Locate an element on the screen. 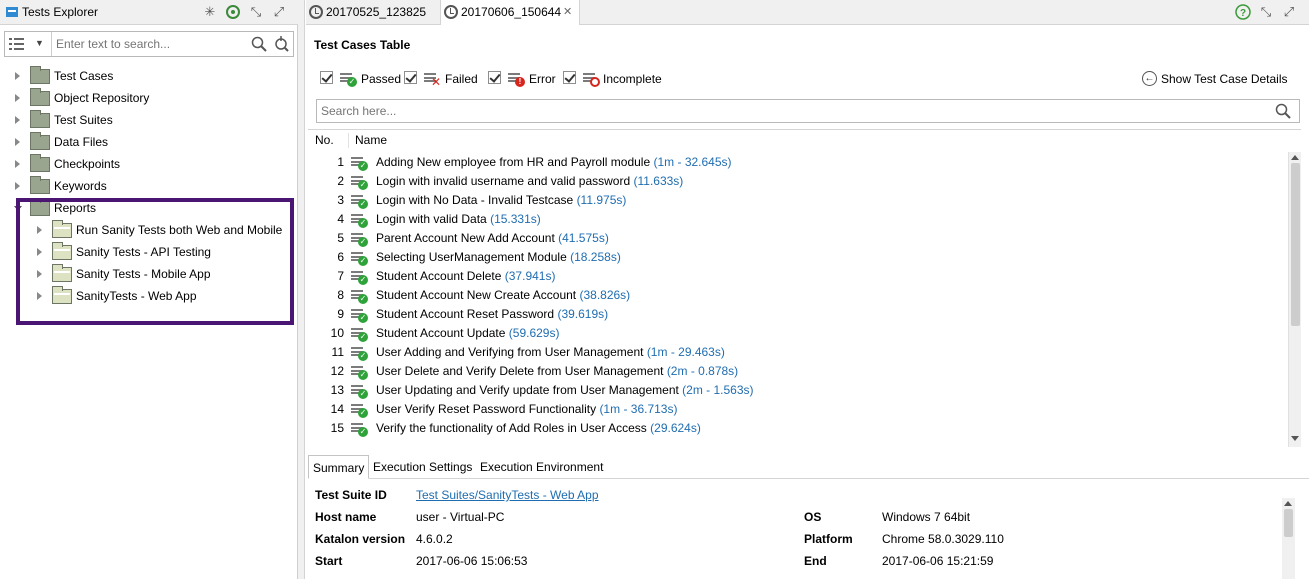 The height and width of the screenshot is (579, 1309). error-checkbox is located at coordinates (494, 77).